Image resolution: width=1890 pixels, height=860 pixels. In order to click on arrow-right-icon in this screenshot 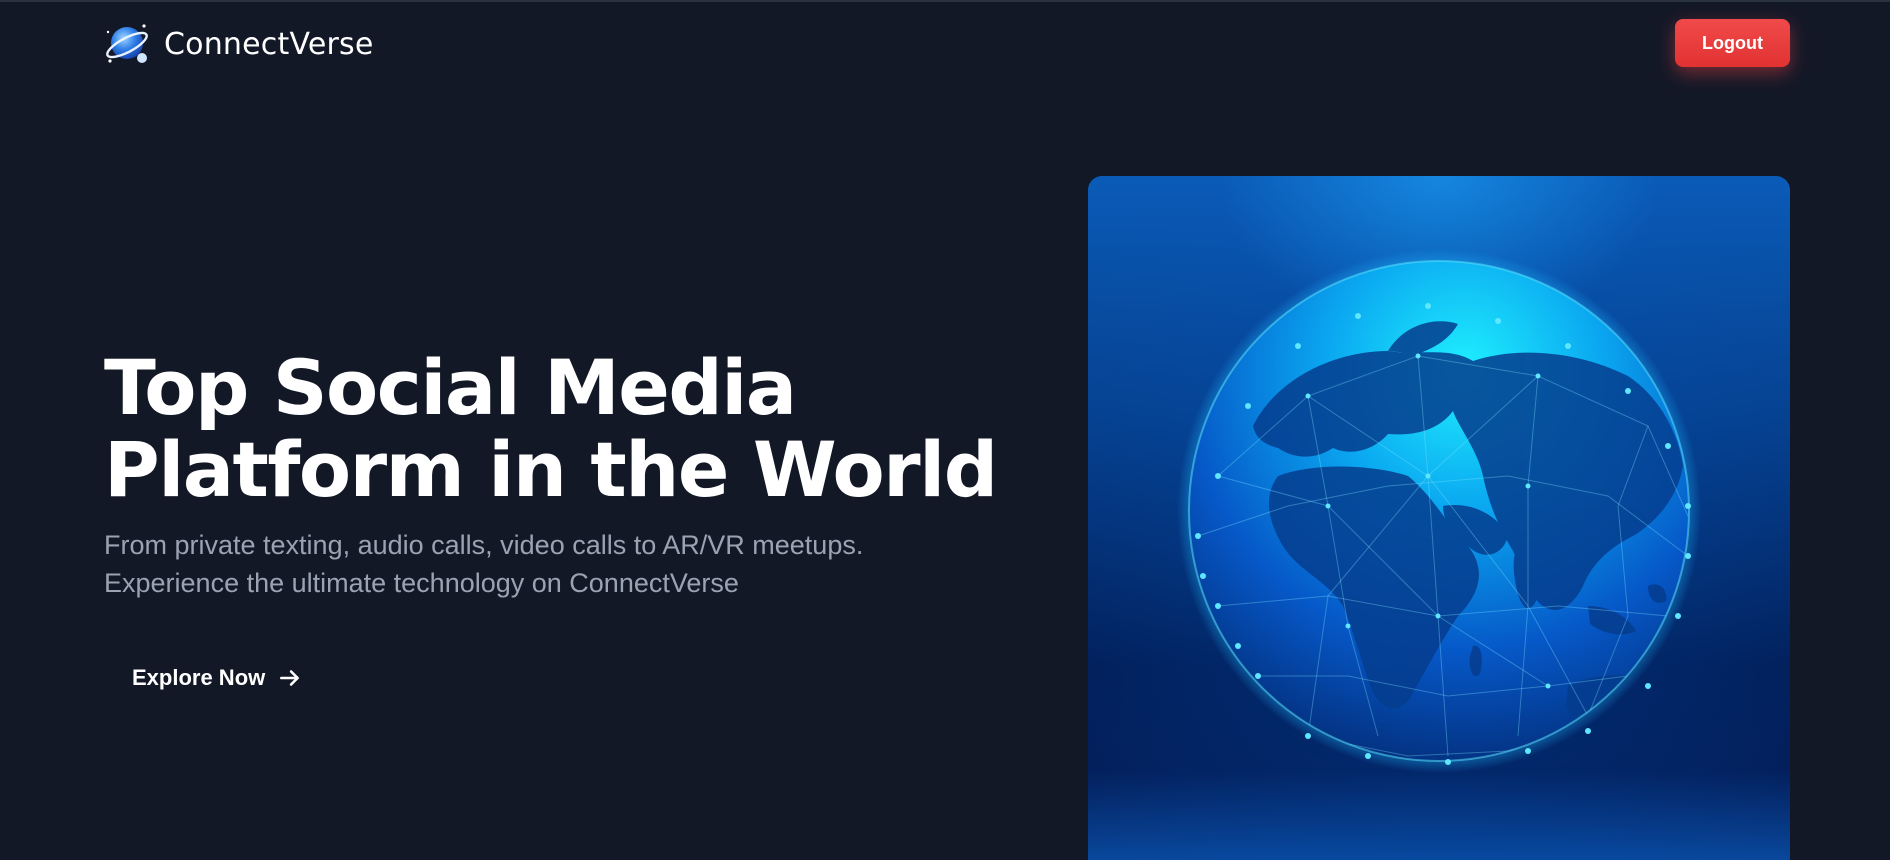, I will do `click(290, 678)`.